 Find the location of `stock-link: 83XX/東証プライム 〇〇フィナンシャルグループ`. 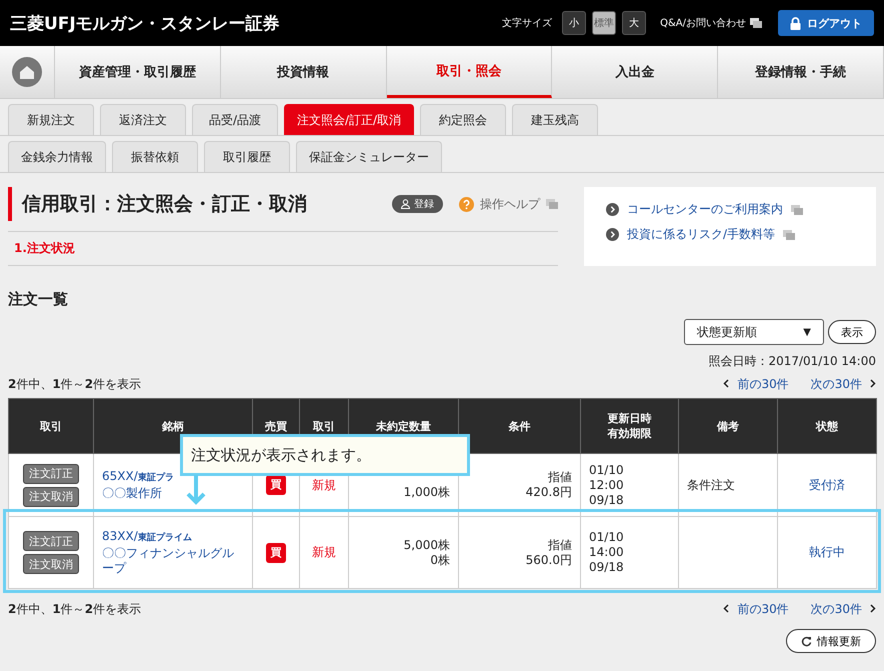

stock-link: 83XX/東証プライム 〇〇フィナンシャルグループ is located at coordinates (173, 552).